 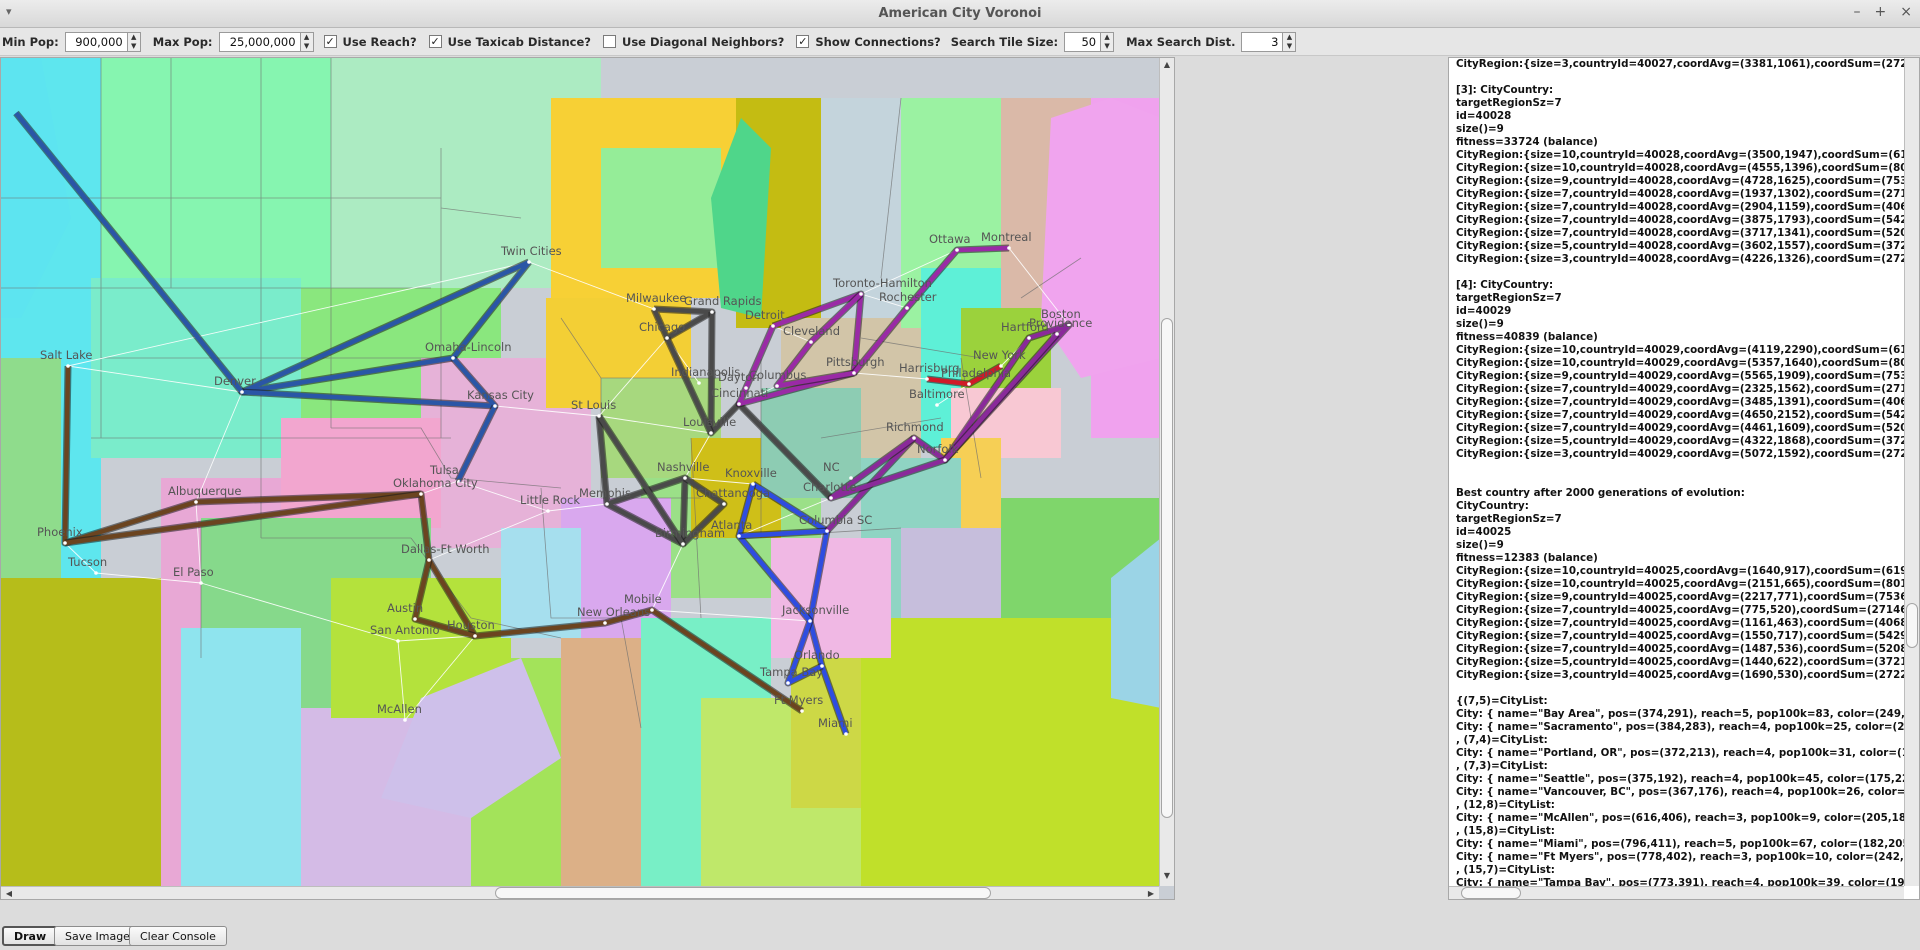 I want to click on city-label: Oklahoma City, so click(x=435, y=483).